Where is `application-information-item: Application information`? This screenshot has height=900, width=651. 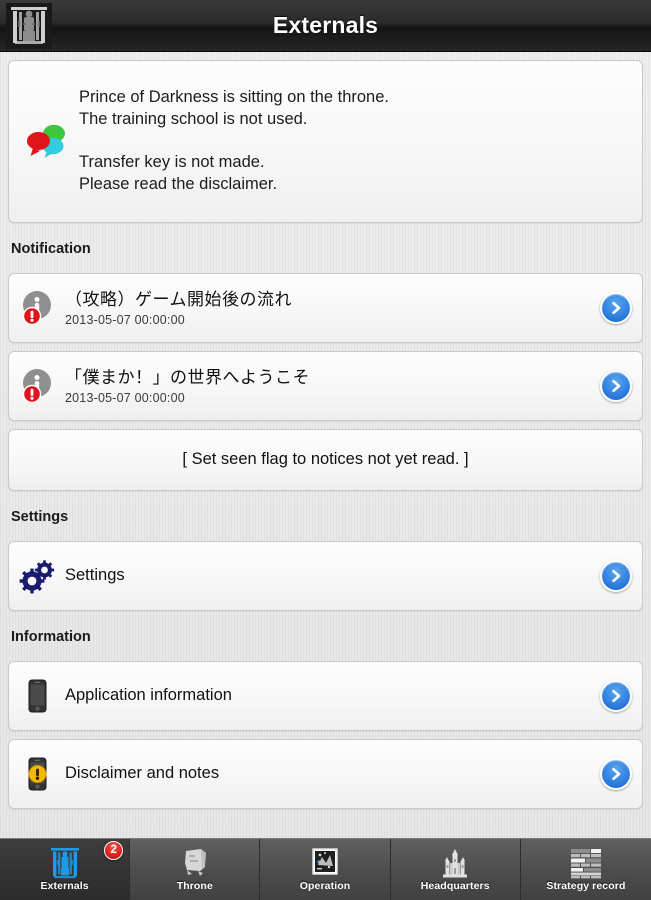 application-information-item: Application information is located at coordinates (325, 695).